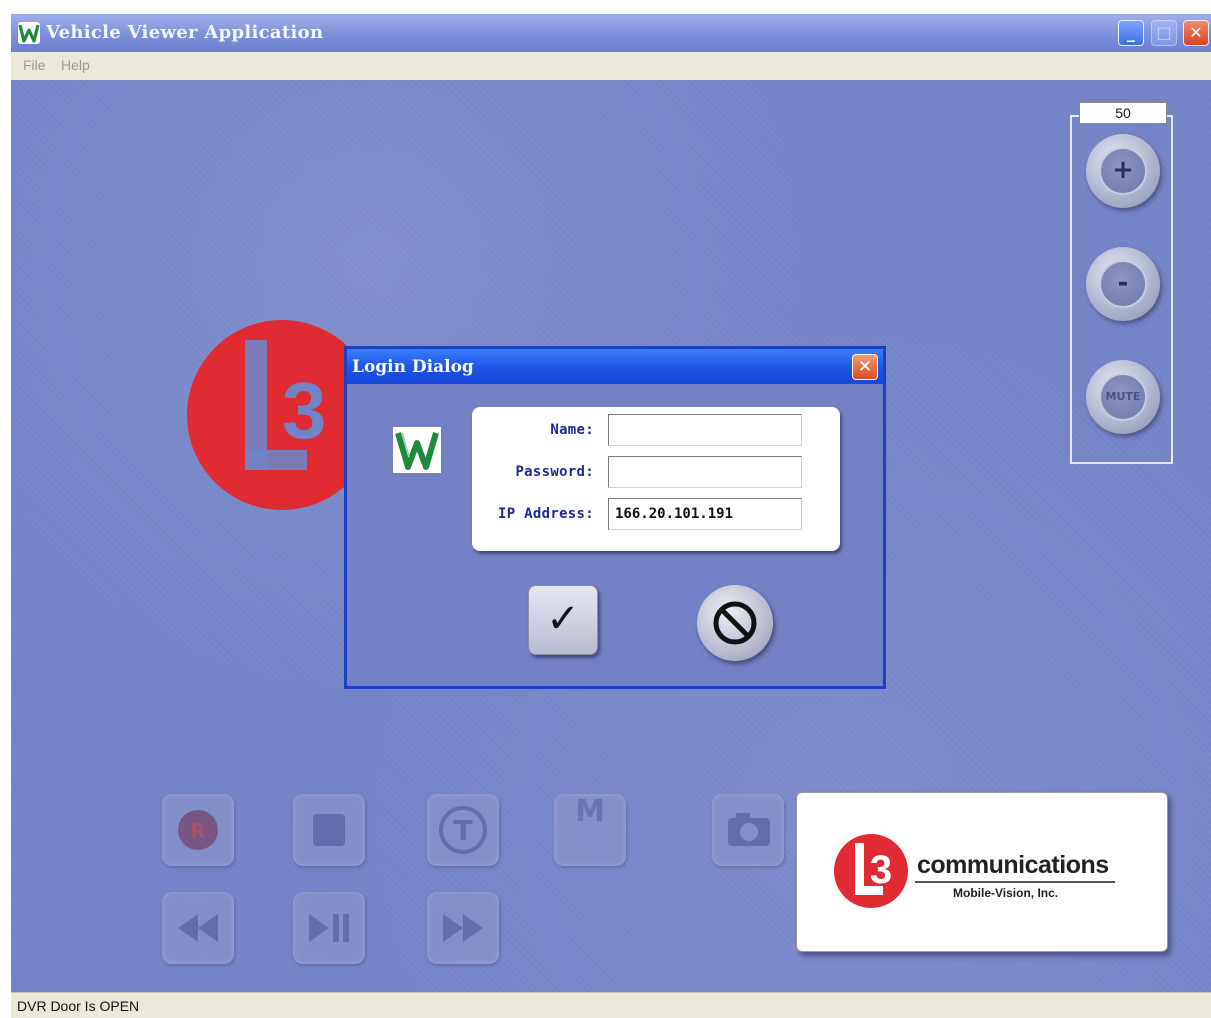 This screenshot has width=1211, height=1018. I want to click on fast-forward-icon, so click(463, 928).